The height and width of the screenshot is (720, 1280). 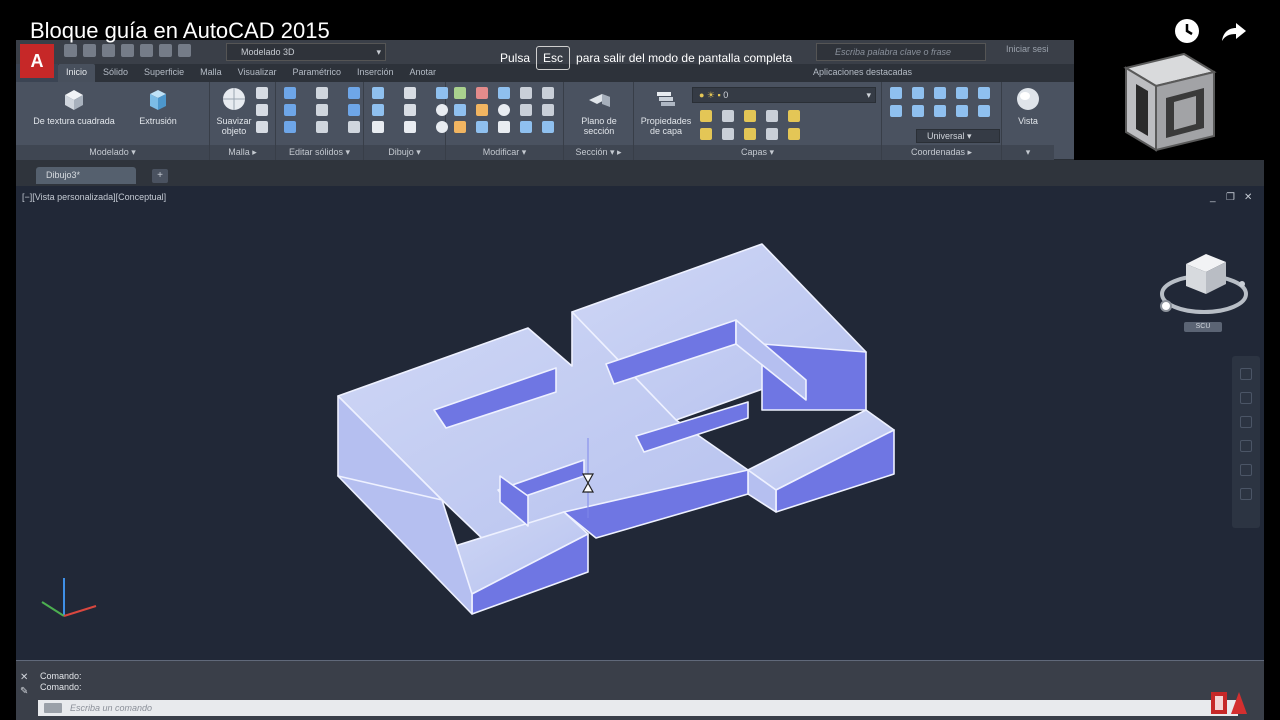 What do you see at coordinates (1028, 152) in the screenshot?
I see `panel-label-vista: ▾` at bounding box center [1028, 152].